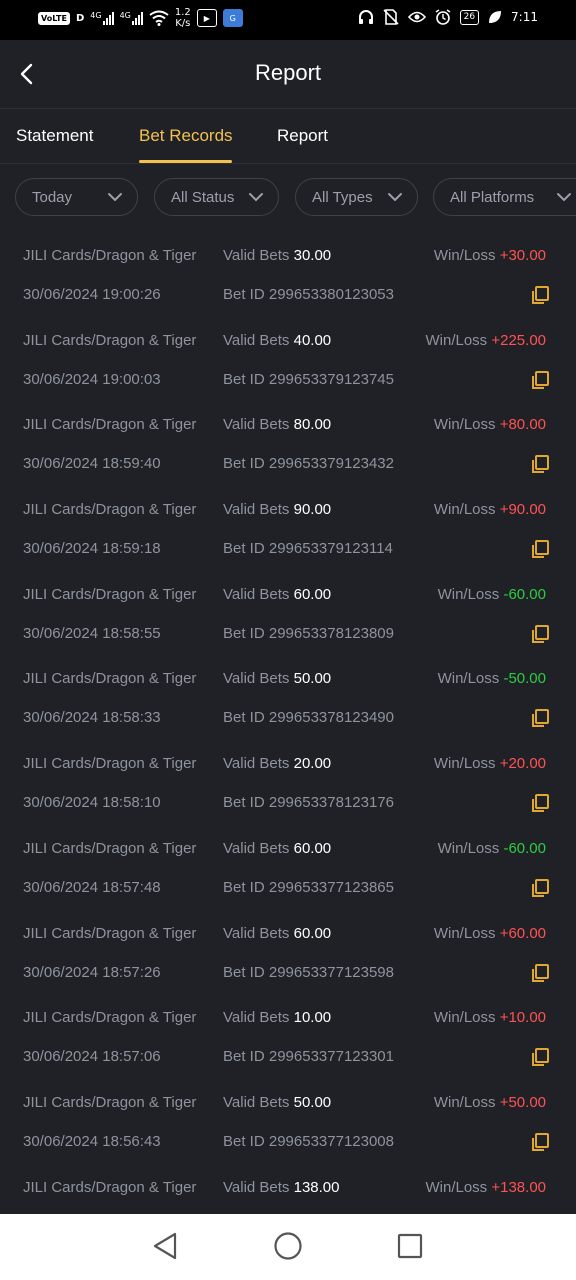 The image size is (576, 1280). What do you see at coordinates (342, 197) in the screenshot?
I see `filter-type-label: All Types` at bounding box center [342, 197].